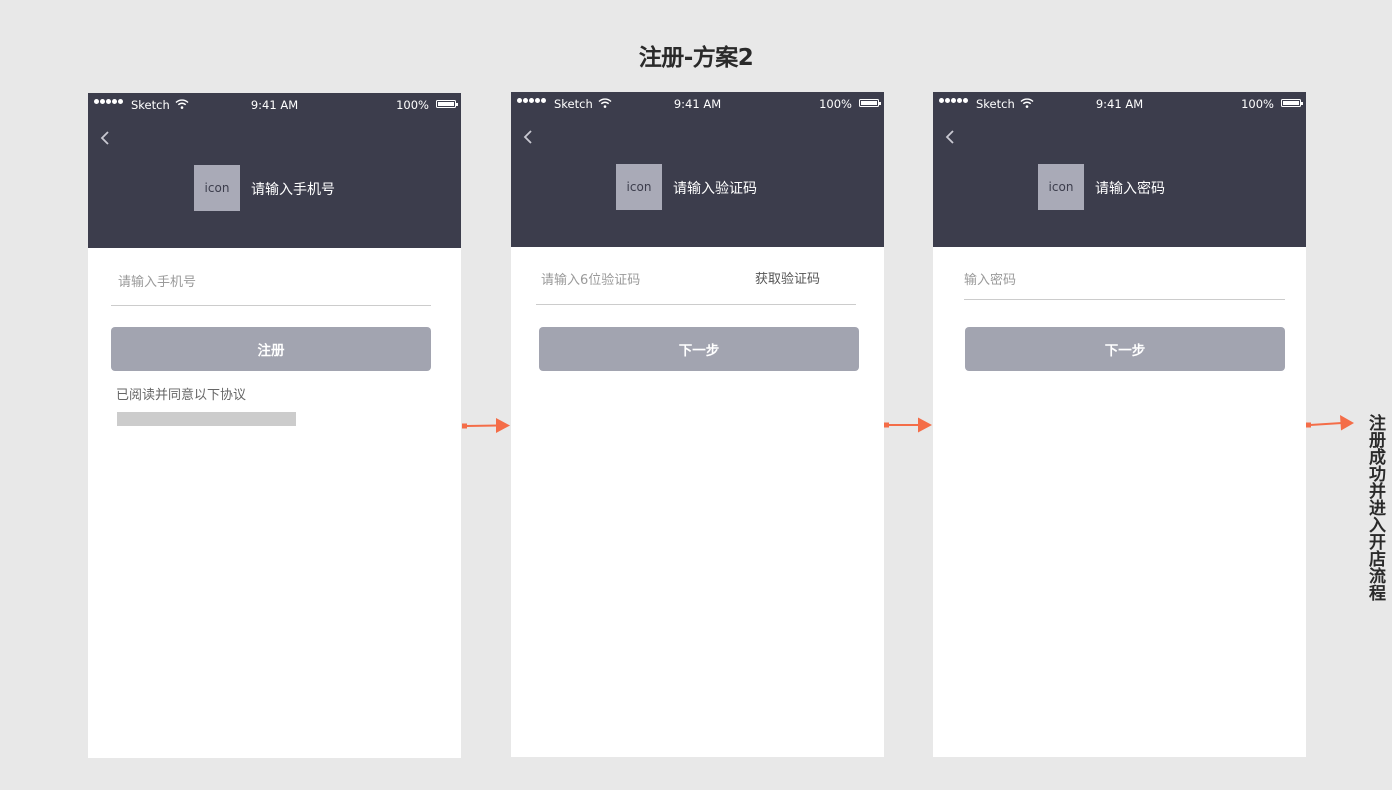 This screenshot has height=790, width=1392. What do you see at coordinates (1119, 169) in the screenshot?
I see `screen-header: Sketch 9:41 AM 100% icon 请输入密码` at bounding box center [1119, 169].